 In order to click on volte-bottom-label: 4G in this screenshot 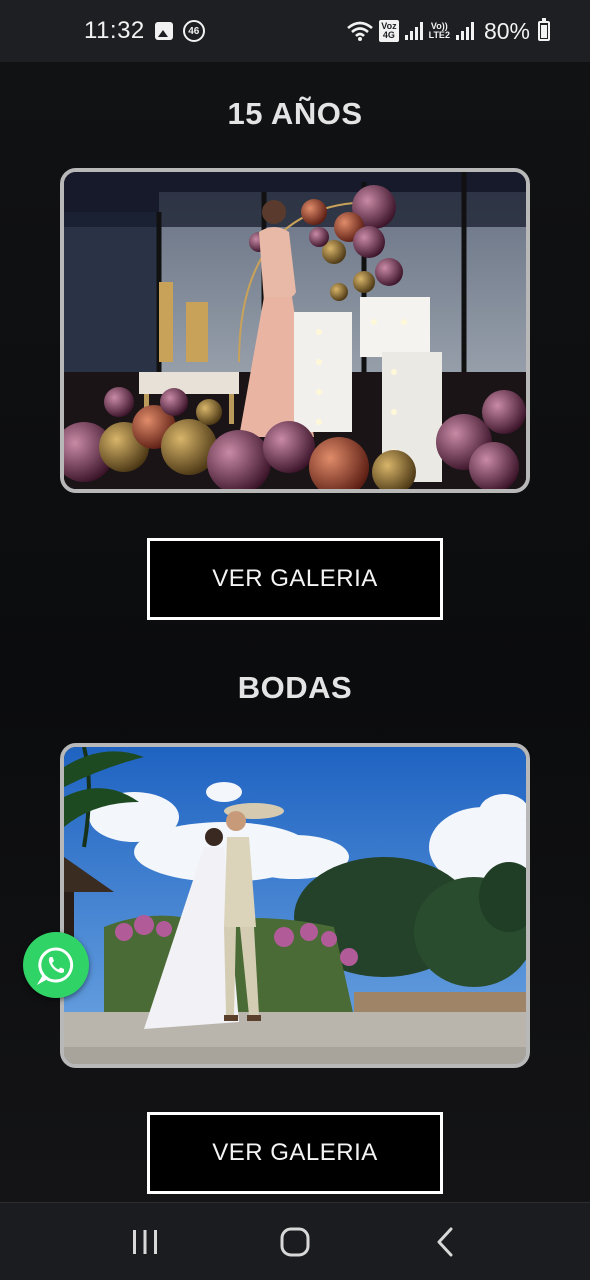, I will do `click(388, 35)`.